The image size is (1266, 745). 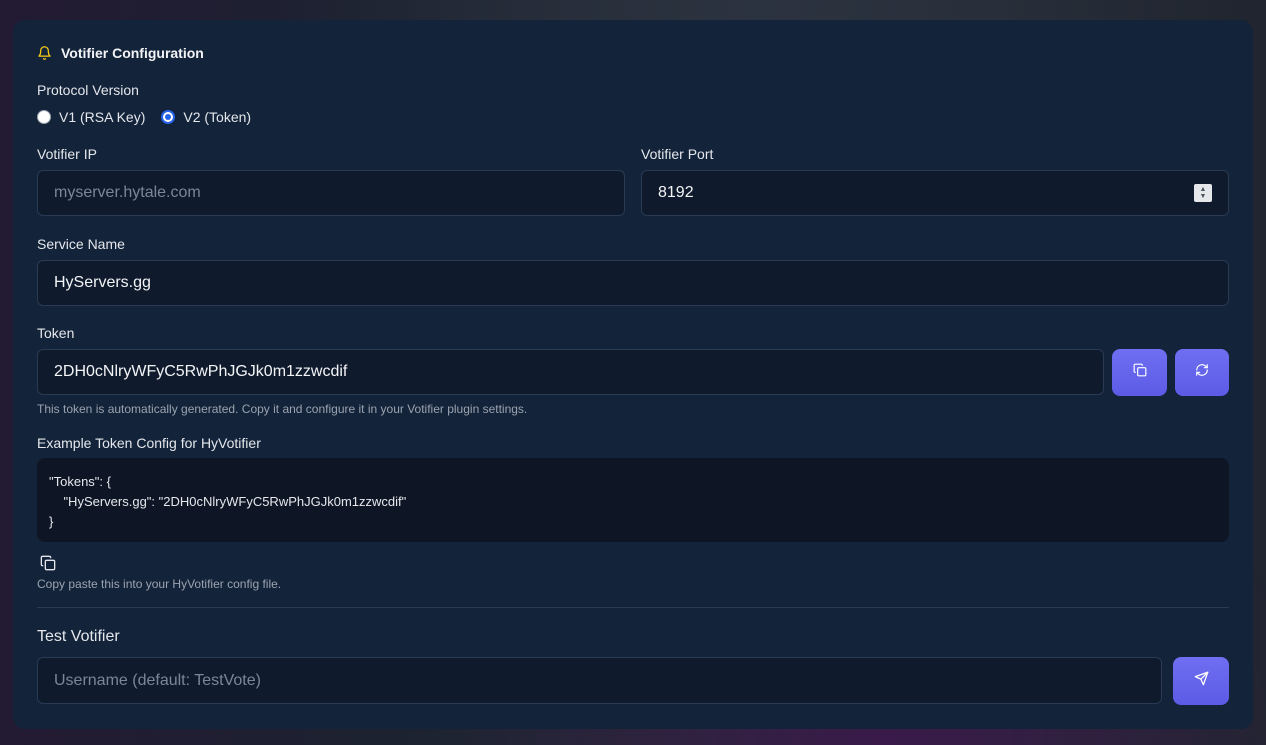 What do you see at coordinates (570, 372) in the screenshot?
I see `token-input: 2DH0cNlryWFyC5RwPhJGJk0m1zzwcdif` at bounding box center [570, 372].